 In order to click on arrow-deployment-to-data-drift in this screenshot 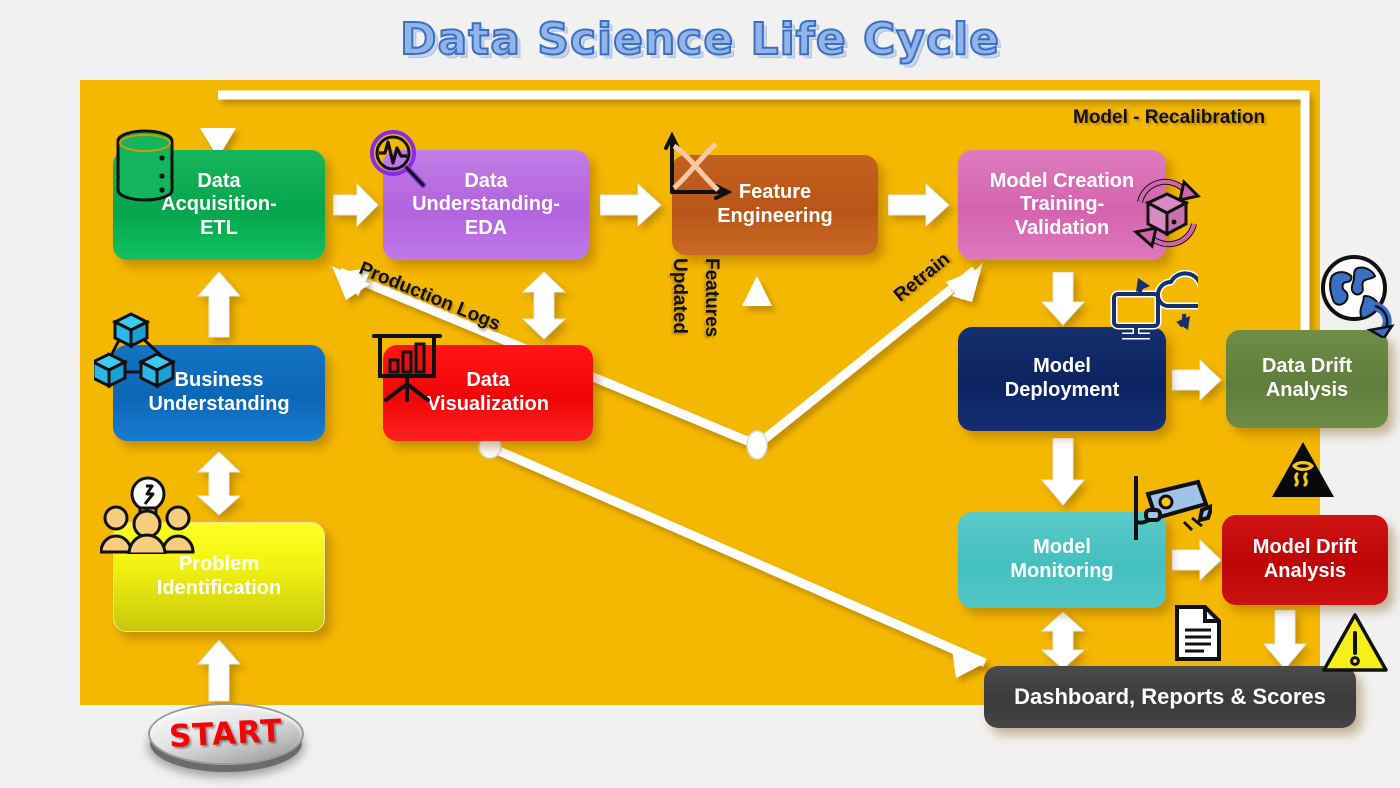, I will do `click(1197, 380)`.